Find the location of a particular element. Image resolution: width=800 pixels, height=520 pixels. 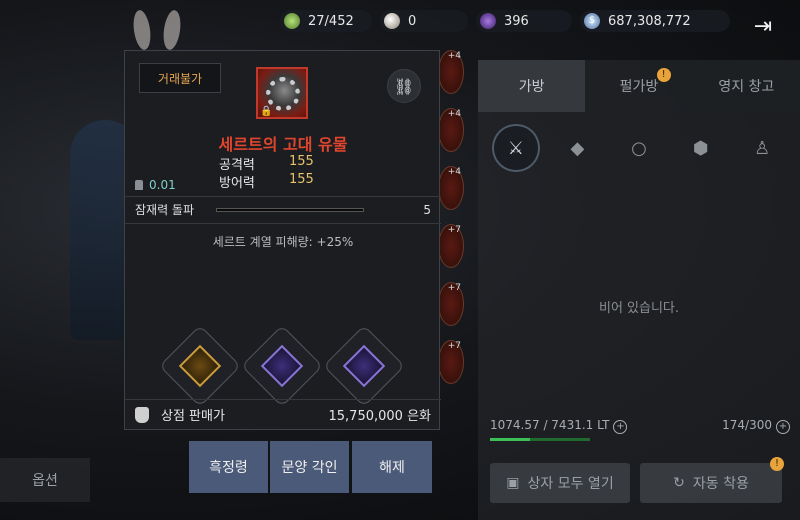

weight-icon is located at coordinates (139, 185).